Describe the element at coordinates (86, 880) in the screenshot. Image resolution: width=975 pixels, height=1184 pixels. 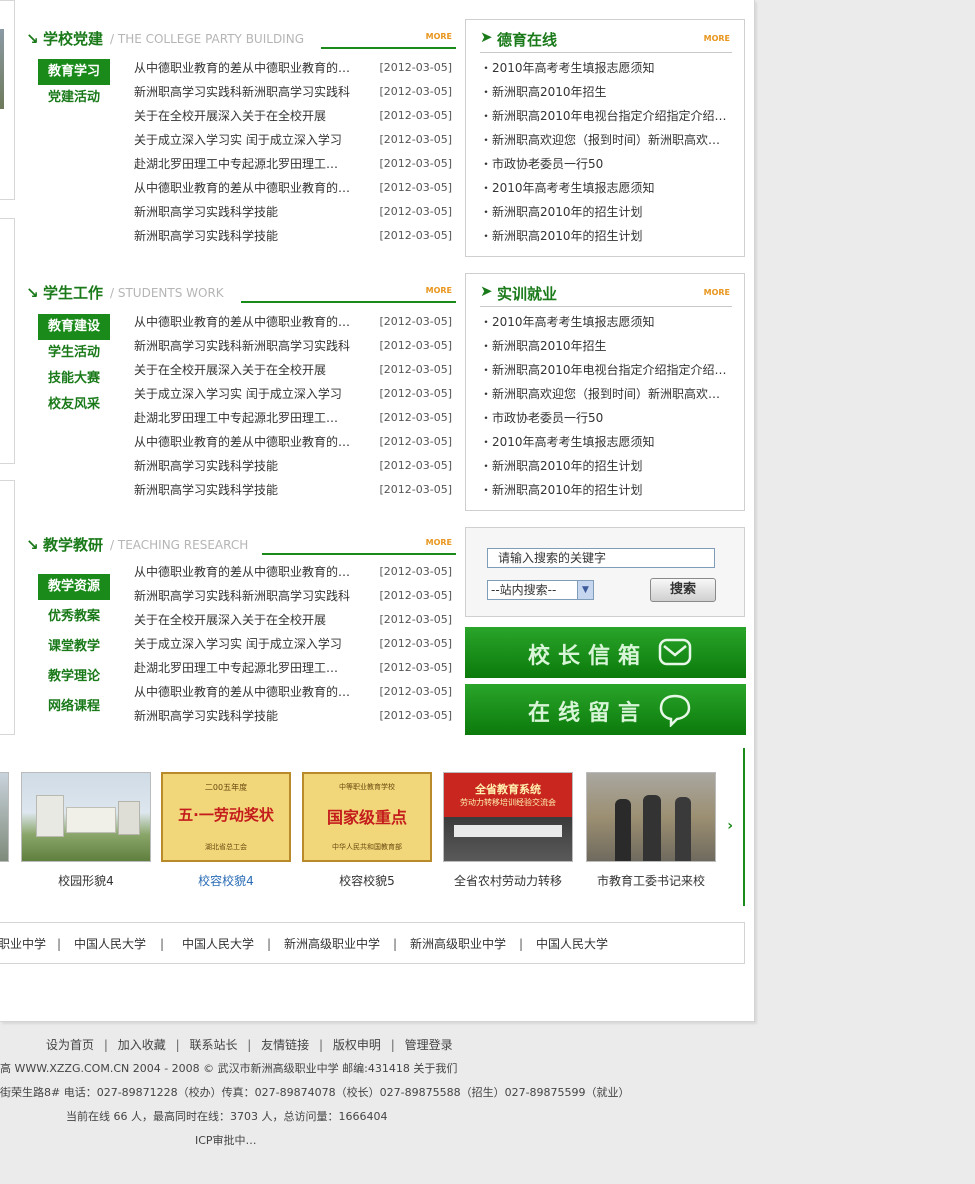
I see `gallery-caption: 校园形貌4` at that location.